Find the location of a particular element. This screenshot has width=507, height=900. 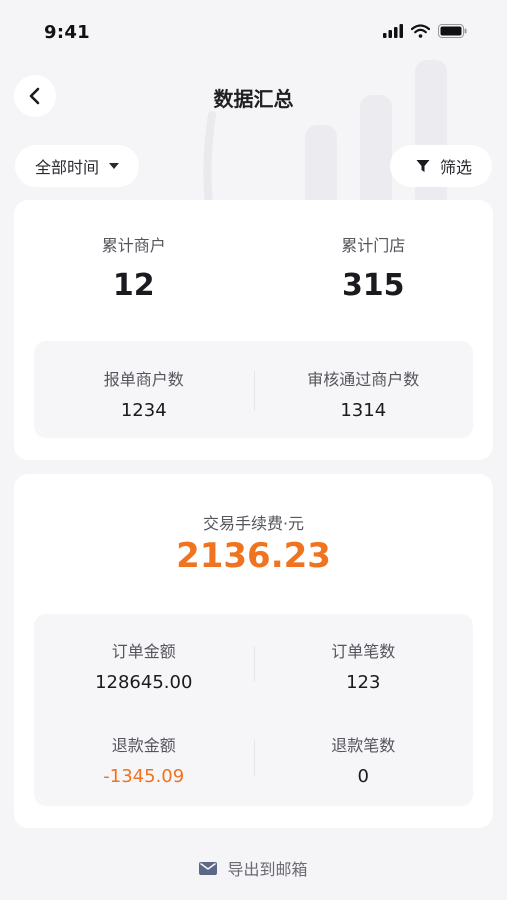

funnel-icon is located at coordinates (423, 166).